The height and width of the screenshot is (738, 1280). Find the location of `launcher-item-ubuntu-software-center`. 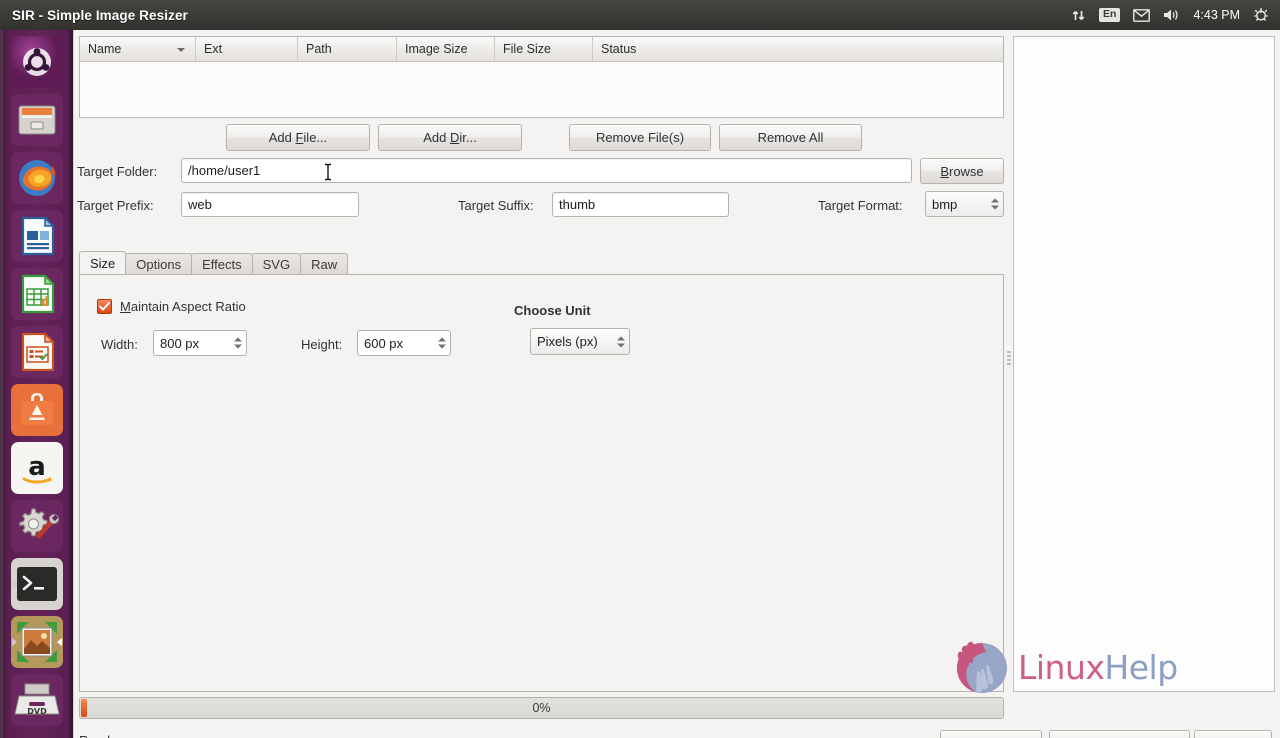

launcher-item-ubuntu-software-center is located at coordinates (36, 410).